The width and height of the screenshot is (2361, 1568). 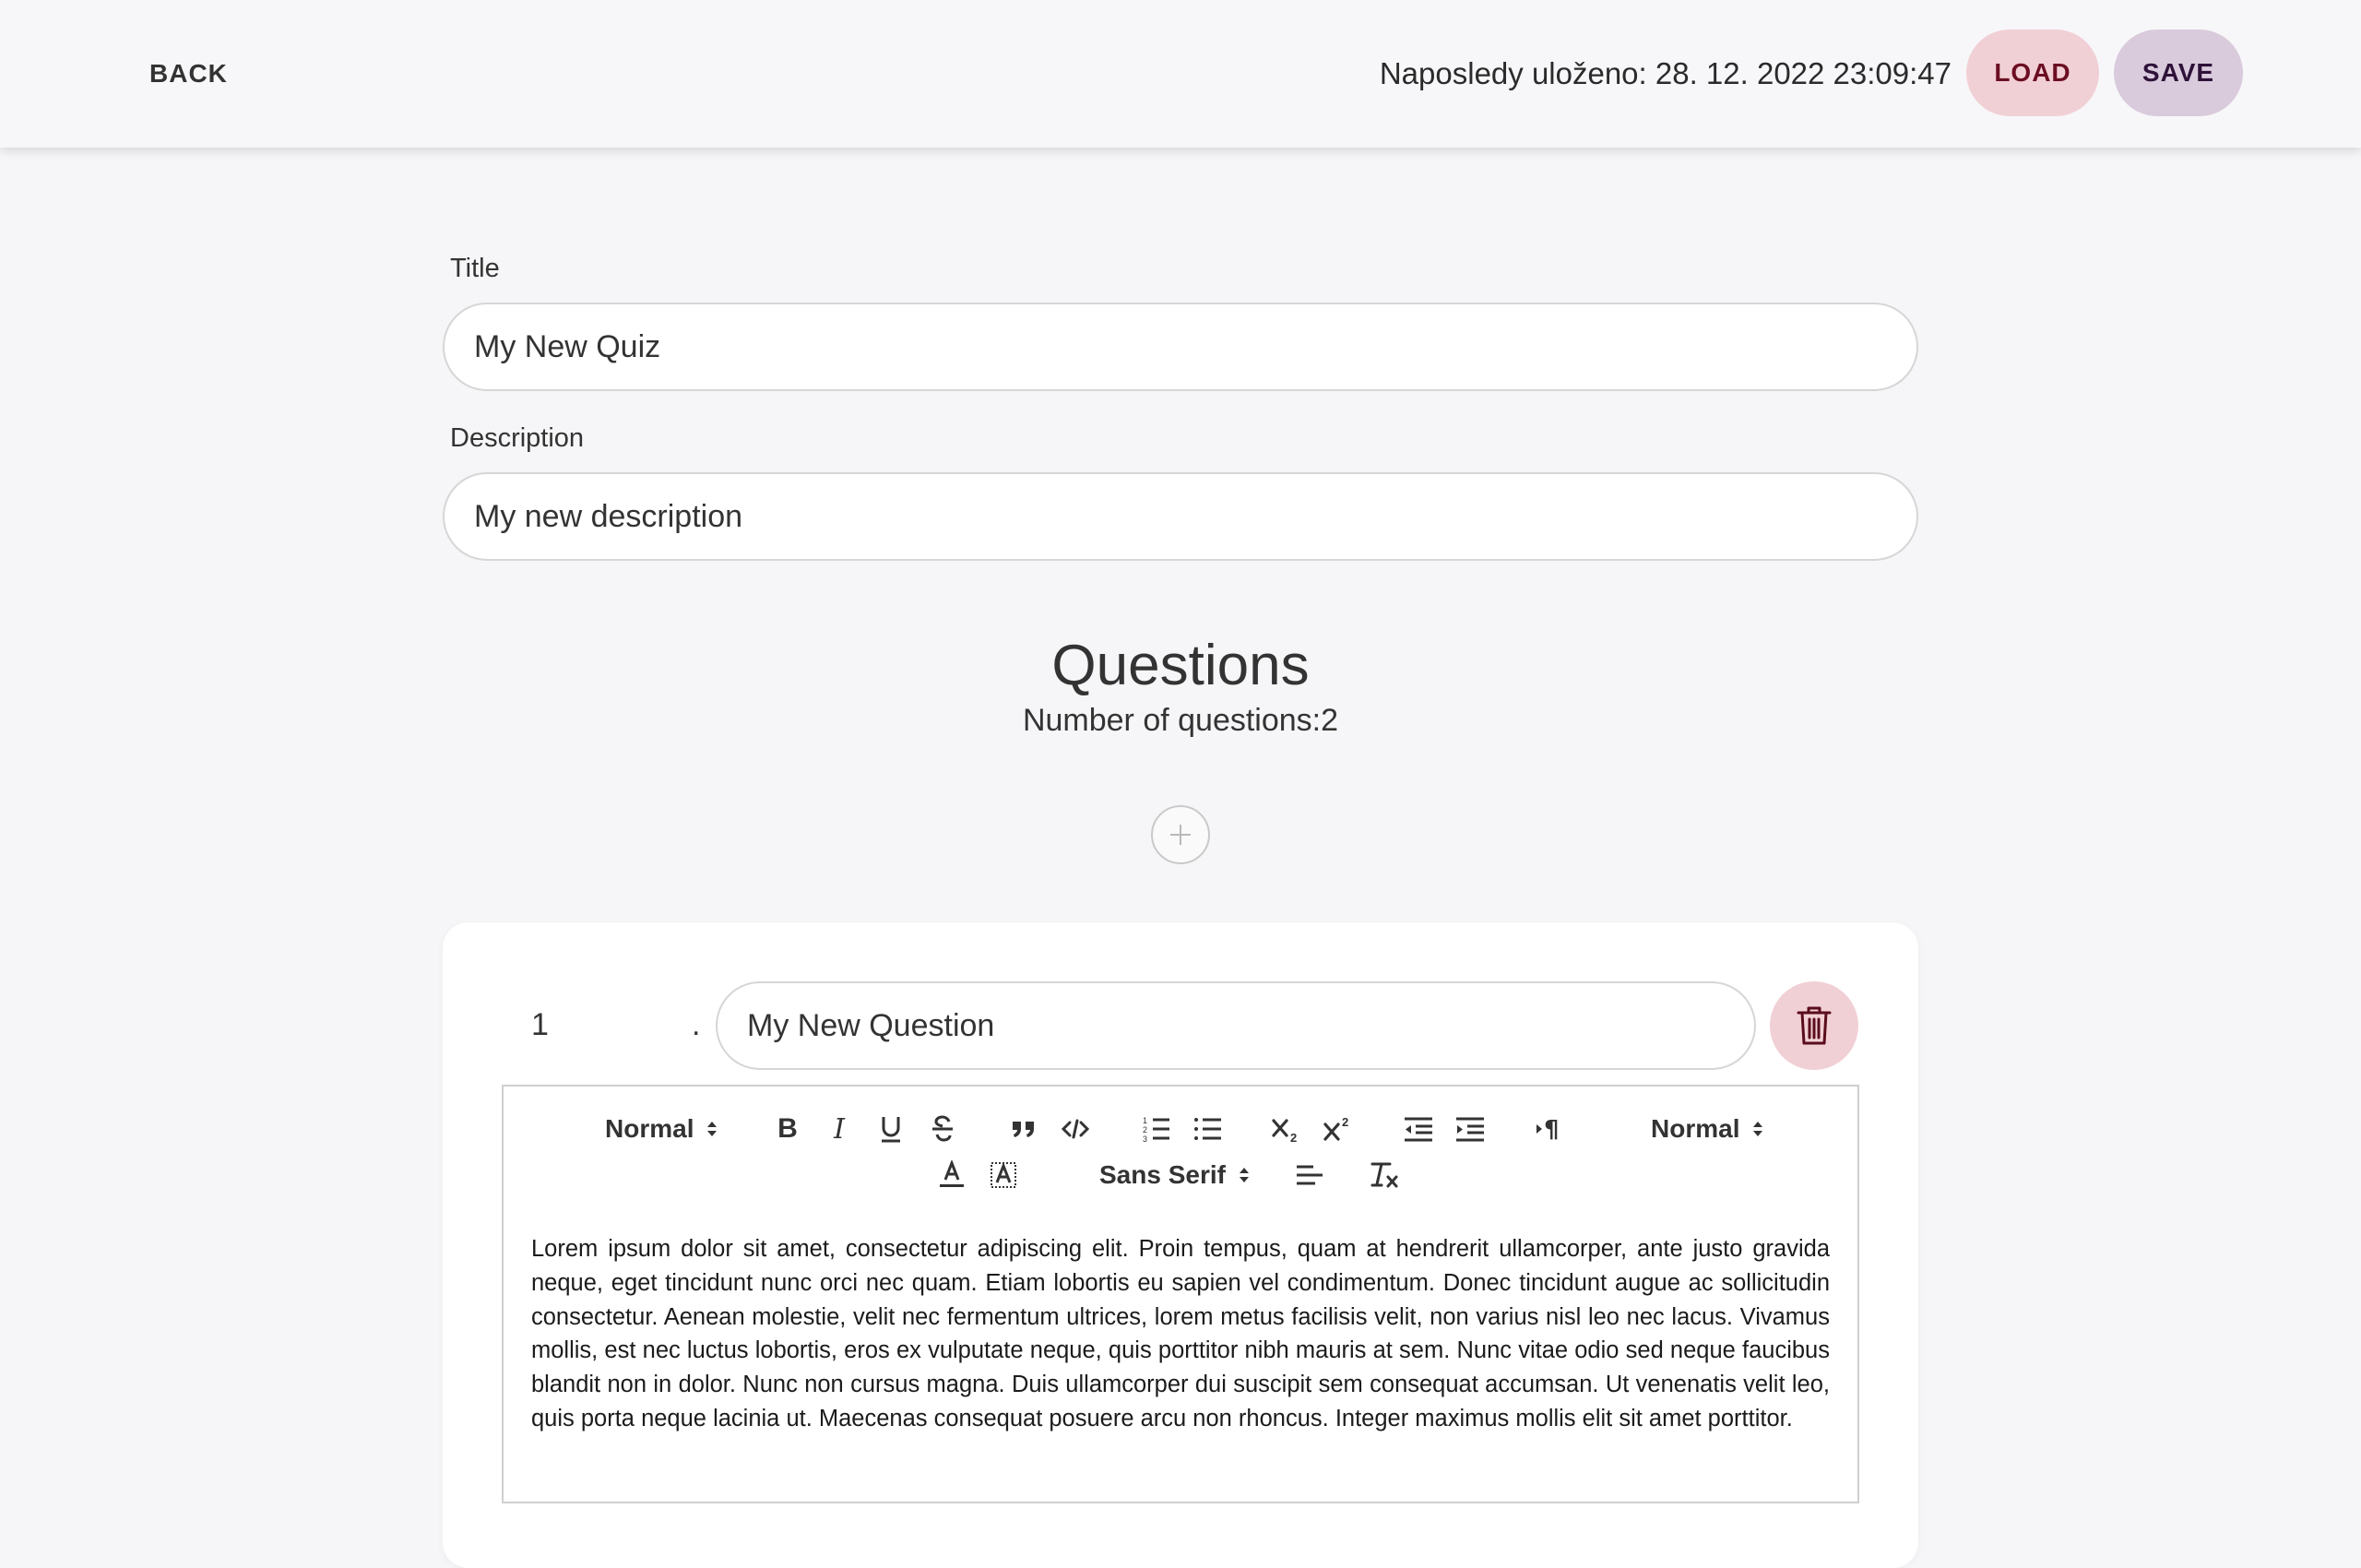 I want to click on question-number: 1, so click(x=540, y=1024).